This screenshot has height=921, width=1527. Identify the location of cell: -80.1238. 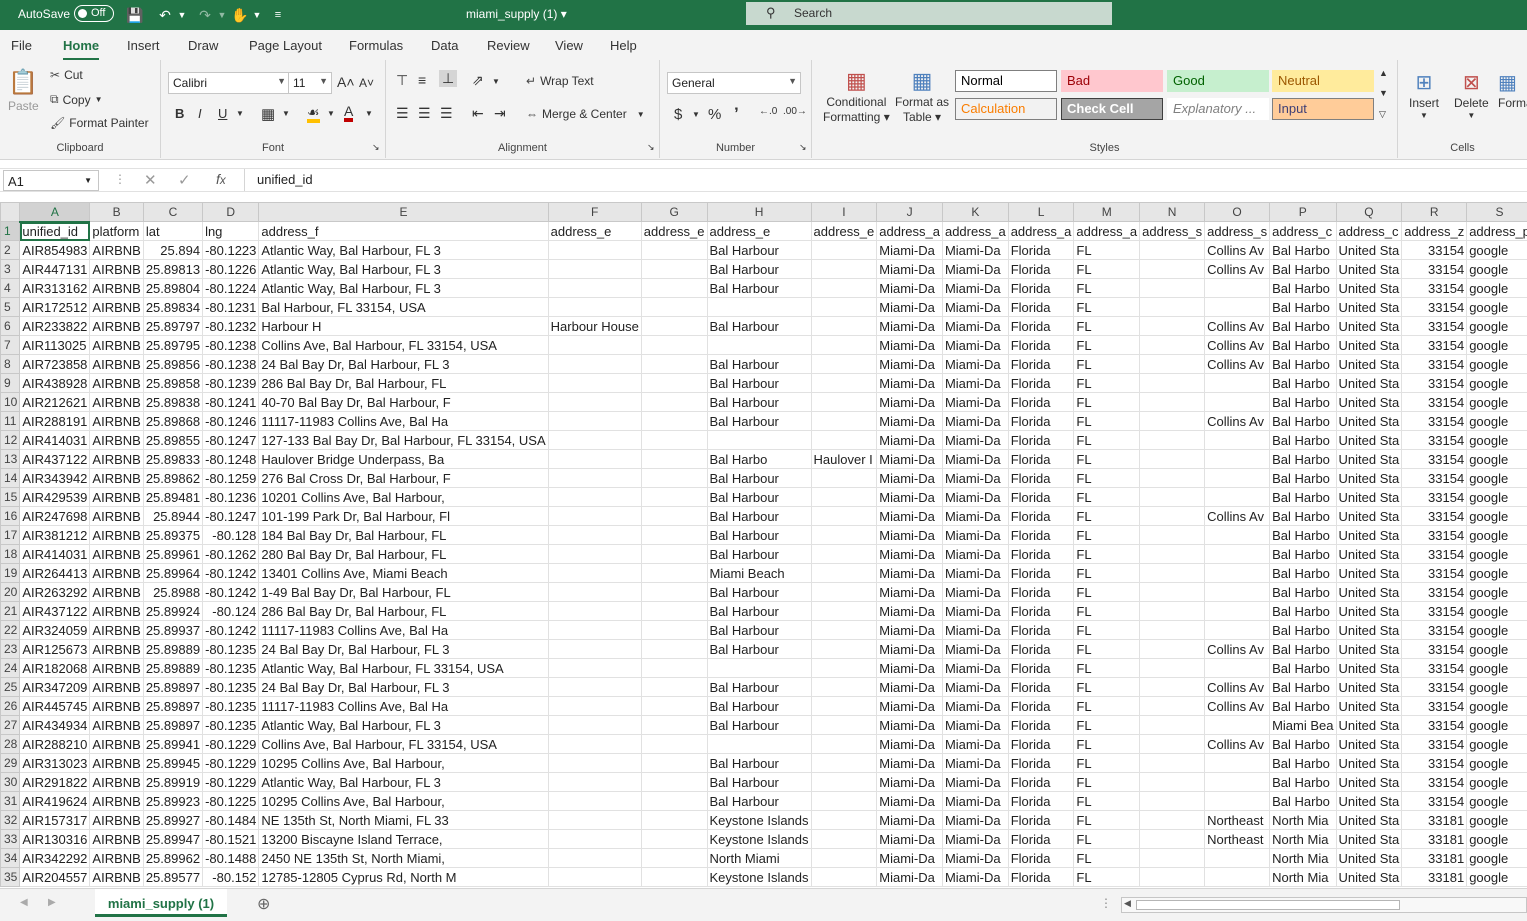
(231, 345).